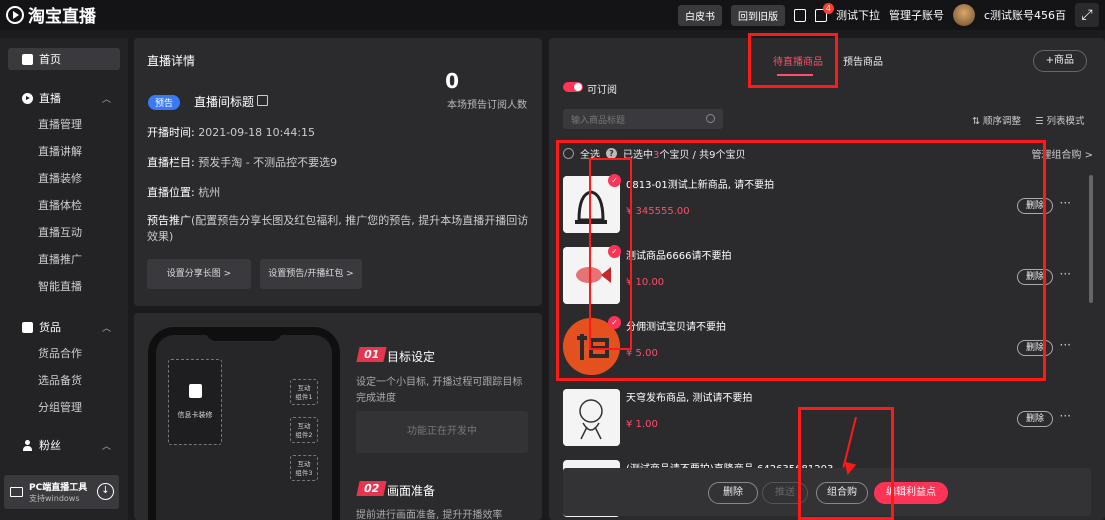 The width and height of the screenshot is (1105, 520). What do you see at coordinates (916, 15) in the screenshot?
I see `sub-account-link: 管理子账号` at bounding box center [916, 15].